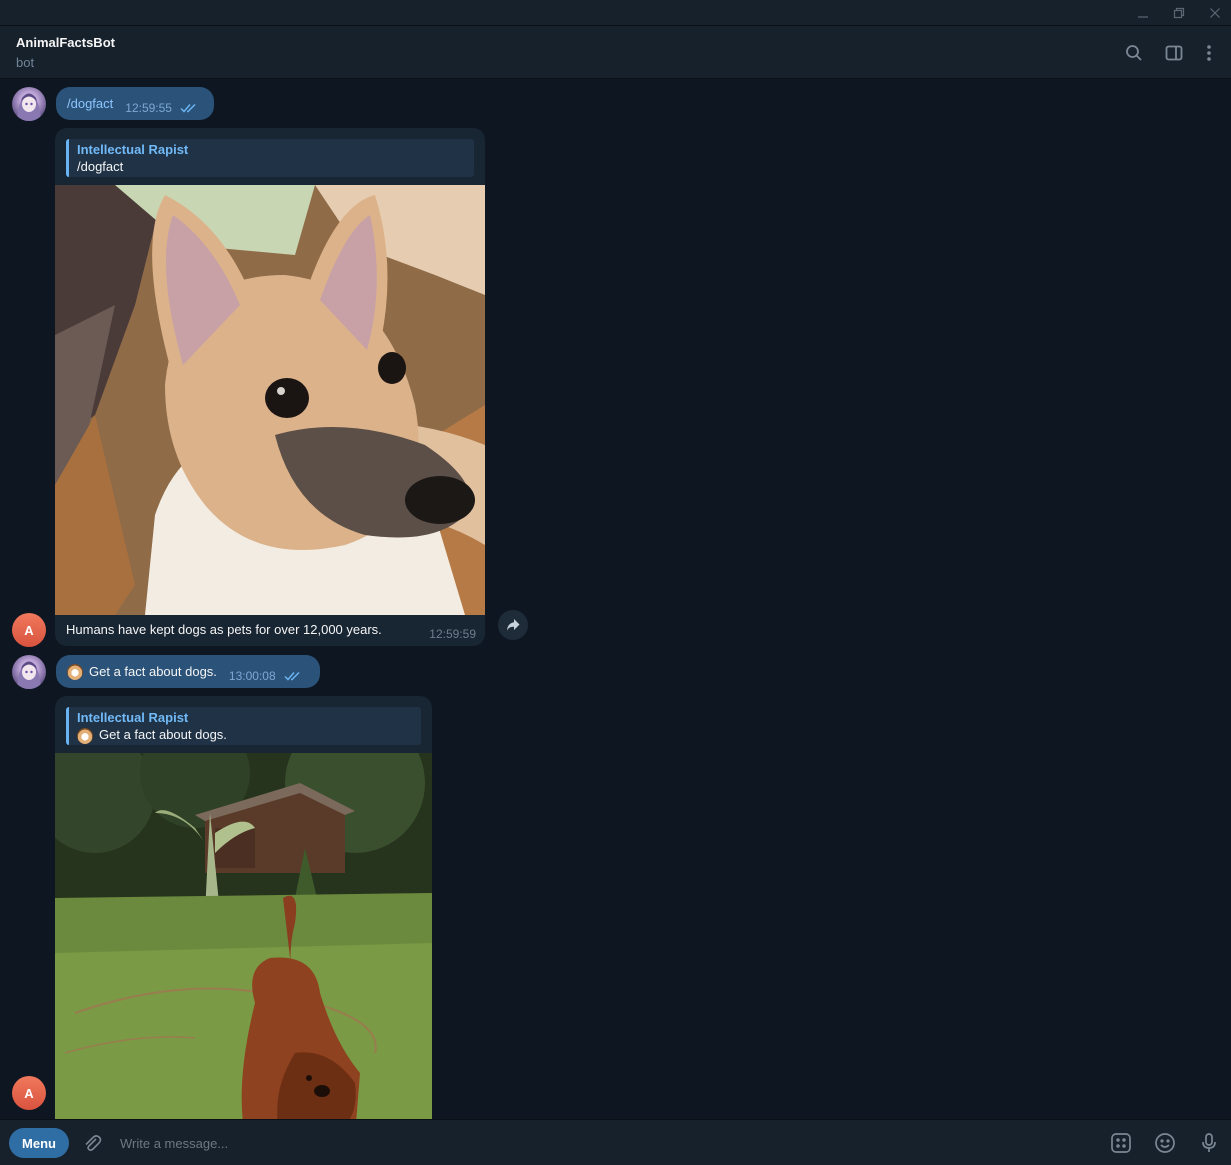 This screenshot has width=1231, height=1165. I want to click on bot-menu-button: Menu, so click(39, 1143).